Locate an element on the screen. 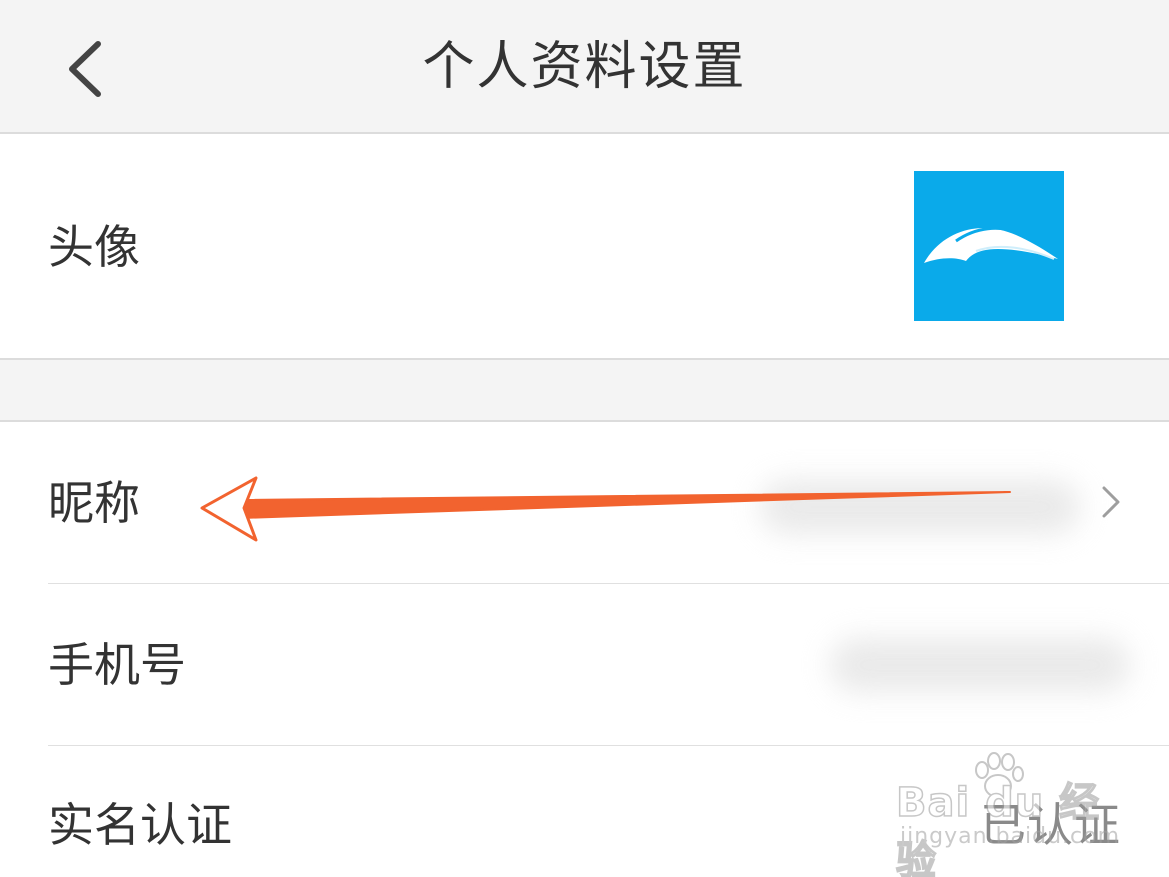 Image resolution: width=1169 pixels, height=877 pixels. phone-label: 手机号 is located at coordinates (117, 665).